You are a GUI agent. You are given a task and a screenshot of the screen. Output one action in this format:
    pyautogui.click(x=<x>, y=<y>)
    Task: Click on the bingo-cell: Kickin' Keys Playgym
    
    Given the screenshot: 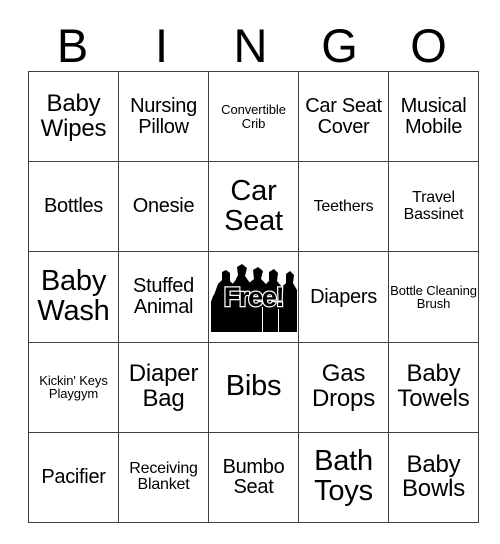 What is the action you would take?
    pyautogui.click(x=73, y=387)
    